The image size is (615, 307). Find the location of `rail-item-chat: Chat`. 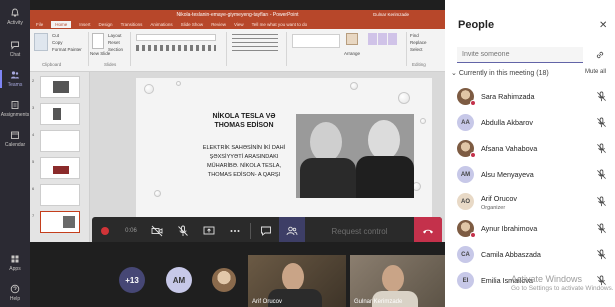

rail-item-chat: Chat is located at coordinates (15, 49).